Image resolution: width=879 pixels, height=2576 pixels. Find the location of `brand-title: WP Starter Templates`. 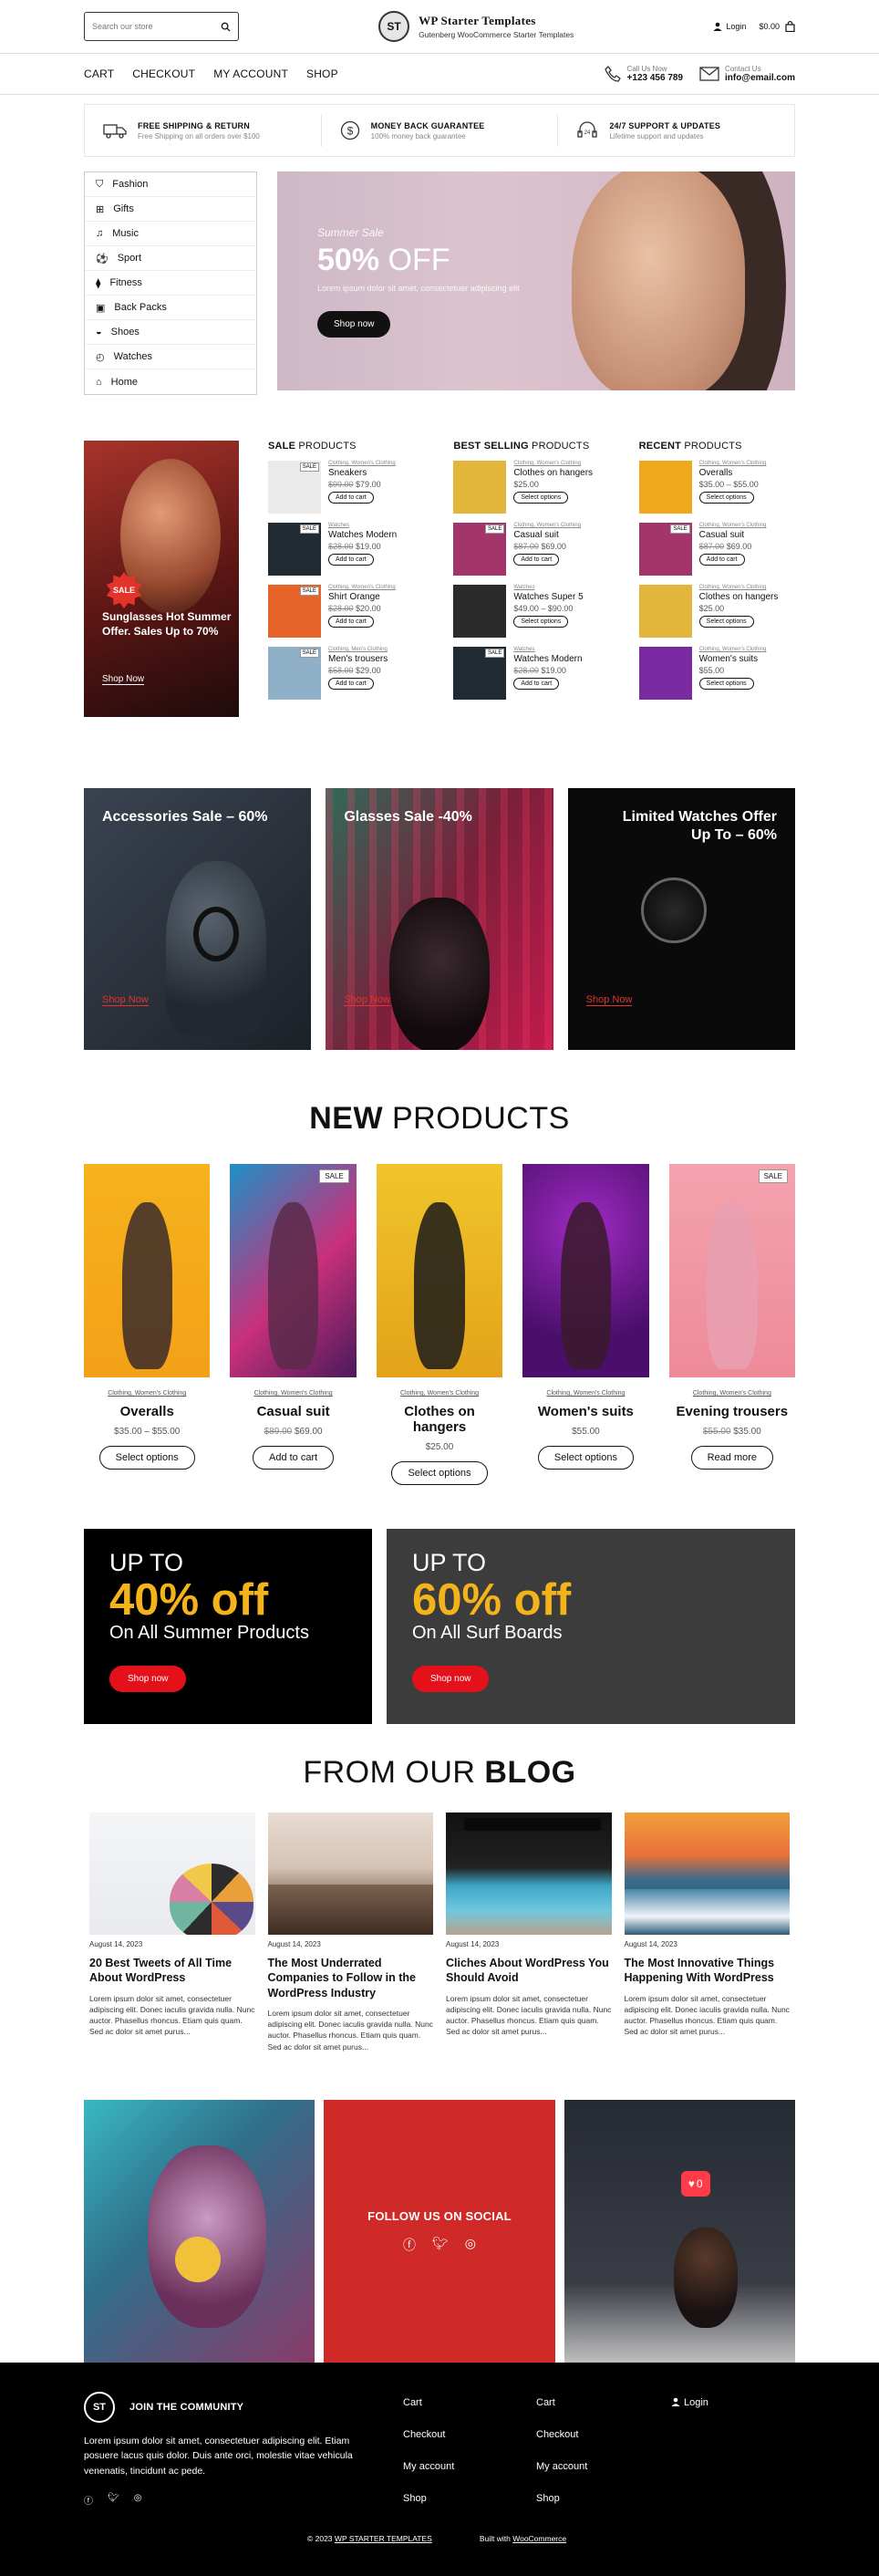

brand-title: WP Starter Templates is located at coordinates (496, 21).